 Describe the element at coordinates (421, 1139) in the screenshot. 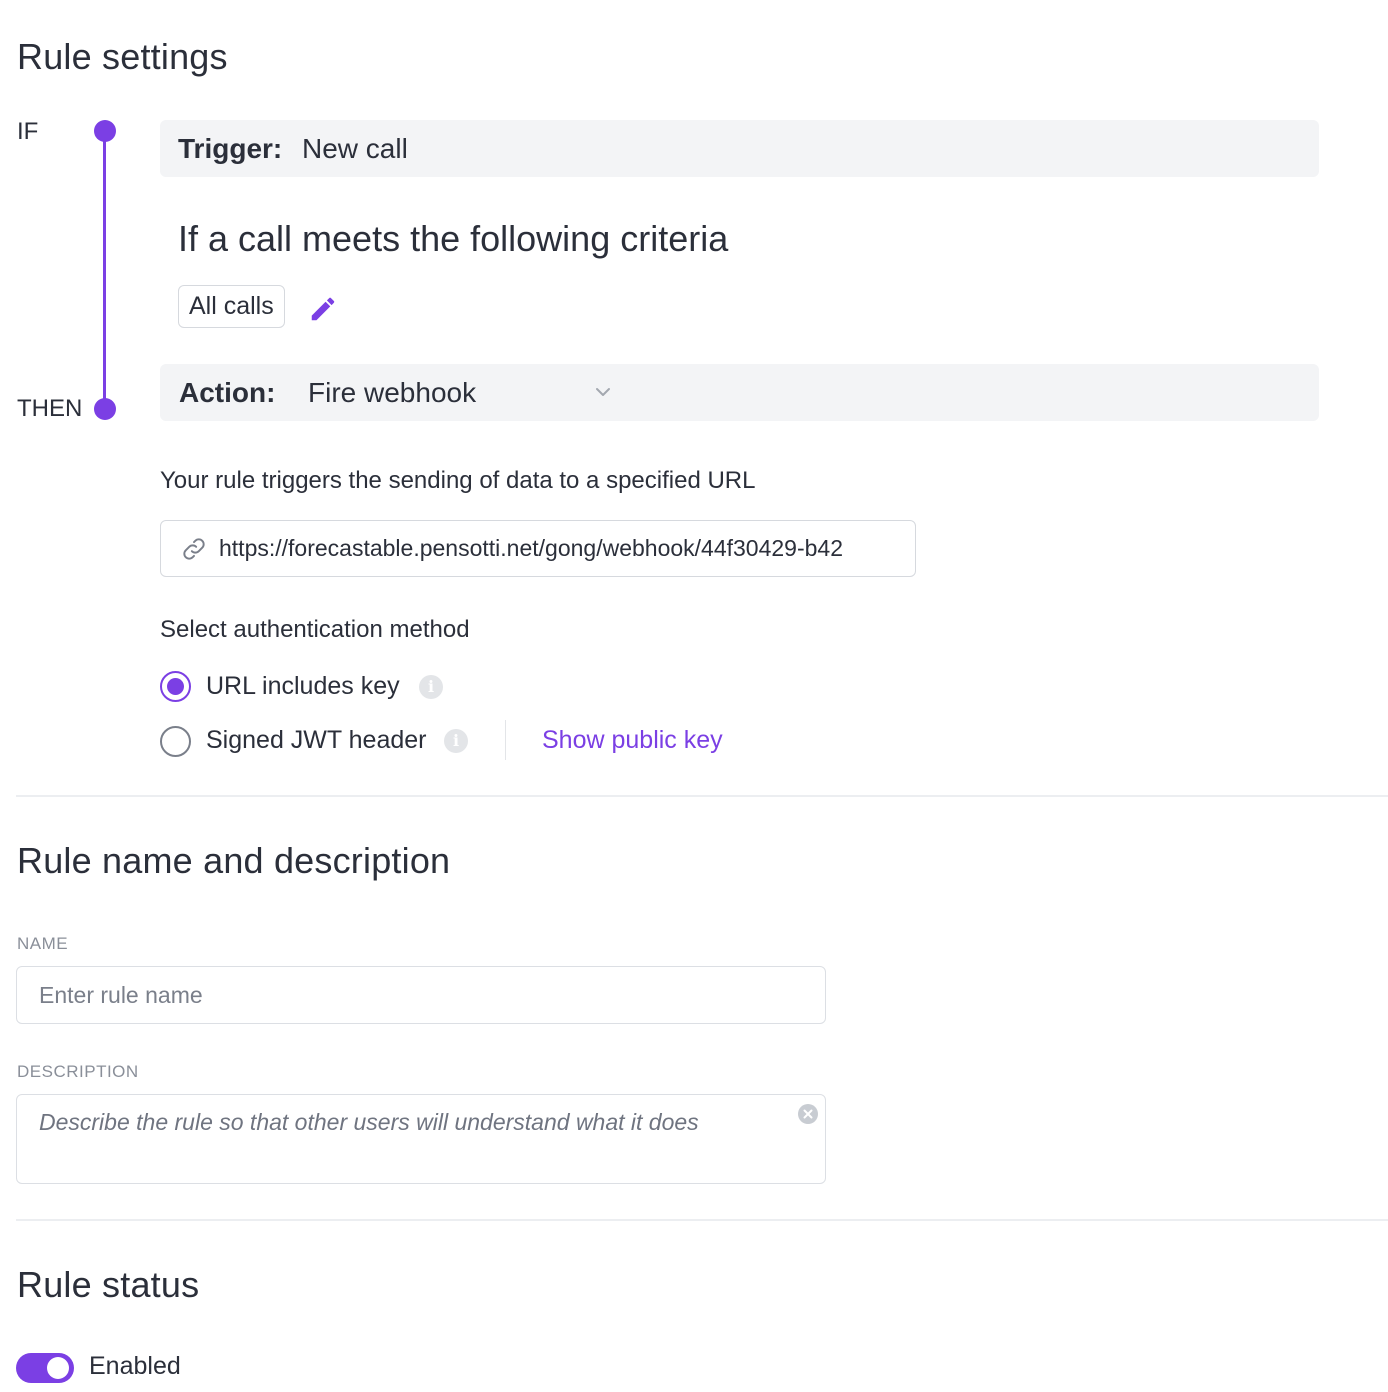

I see `rule-description-input` at that location.